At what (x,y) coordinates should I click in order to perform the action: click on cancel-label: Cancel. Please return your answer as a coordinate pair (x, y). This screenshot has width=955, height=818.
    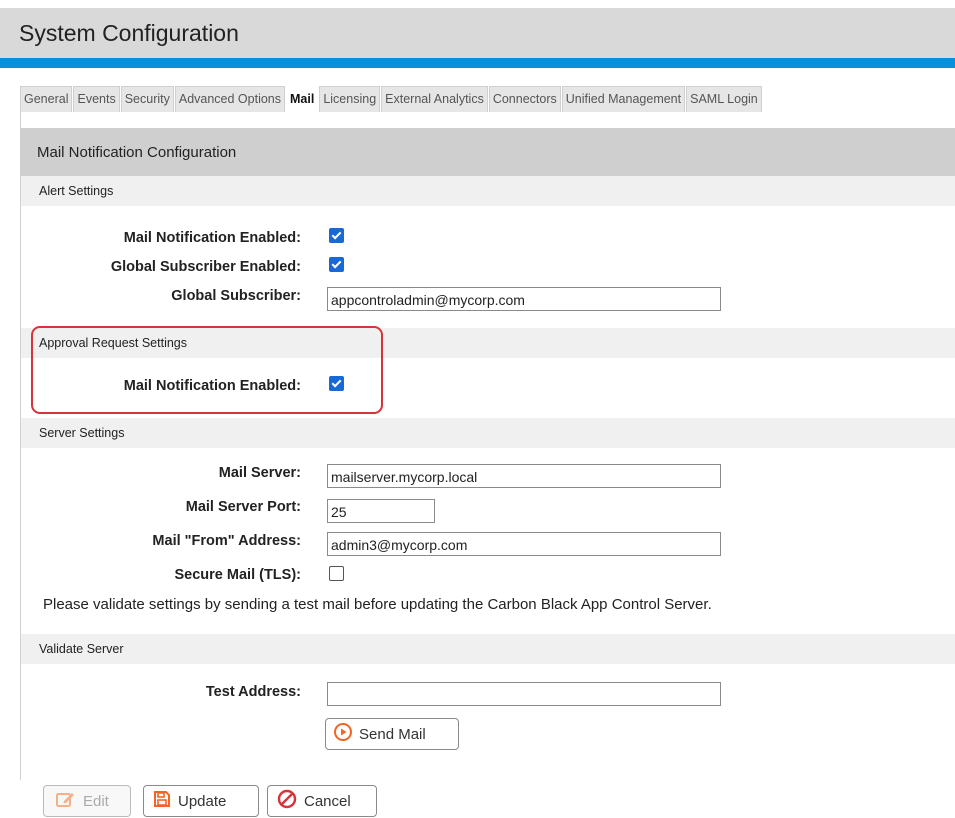
    Looking at the image, I should click on (327, 801).